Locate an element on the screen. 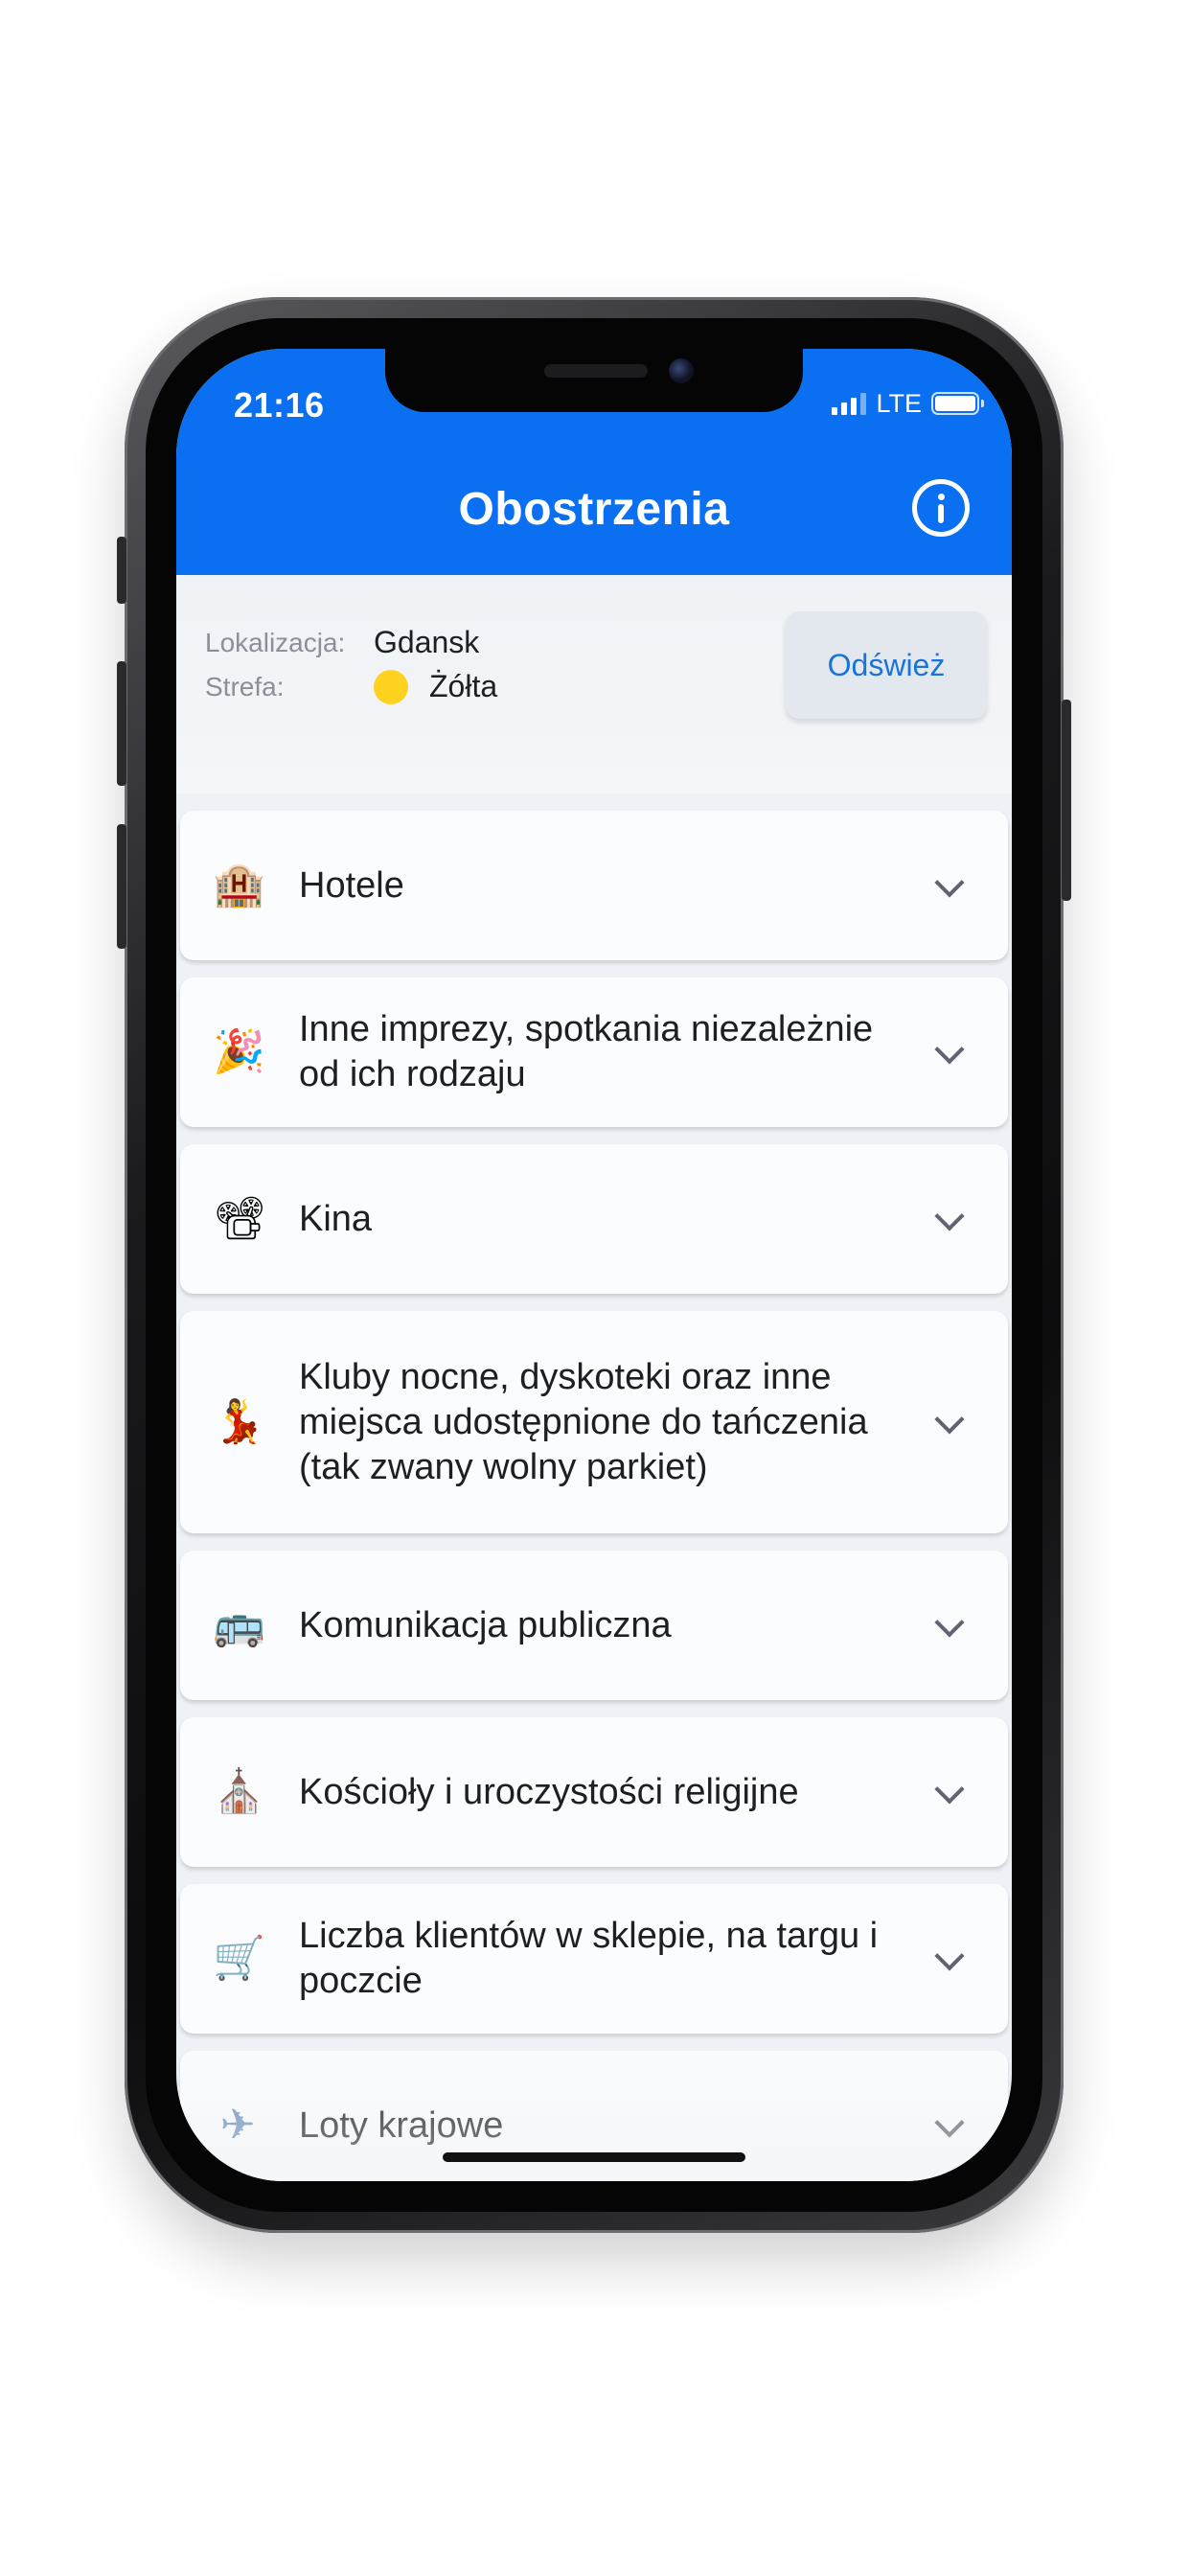  network-type: LTE is located at coordinates (899, 403).